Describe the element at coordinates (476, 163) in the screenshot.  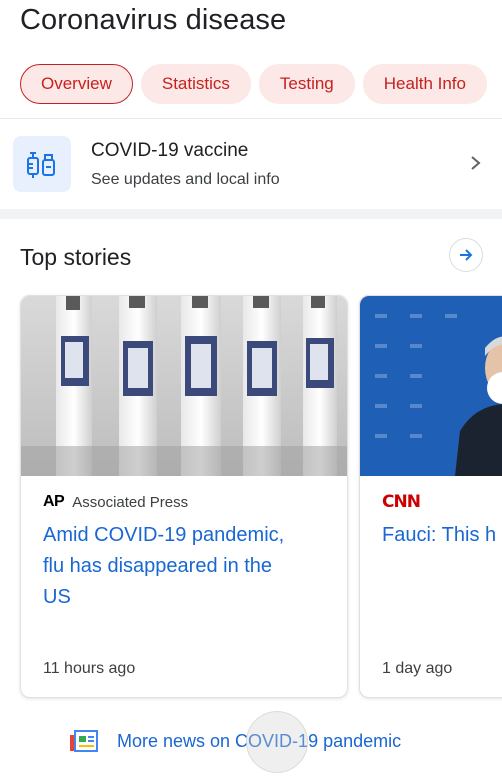
I see `chevron-right-icon` at that location.